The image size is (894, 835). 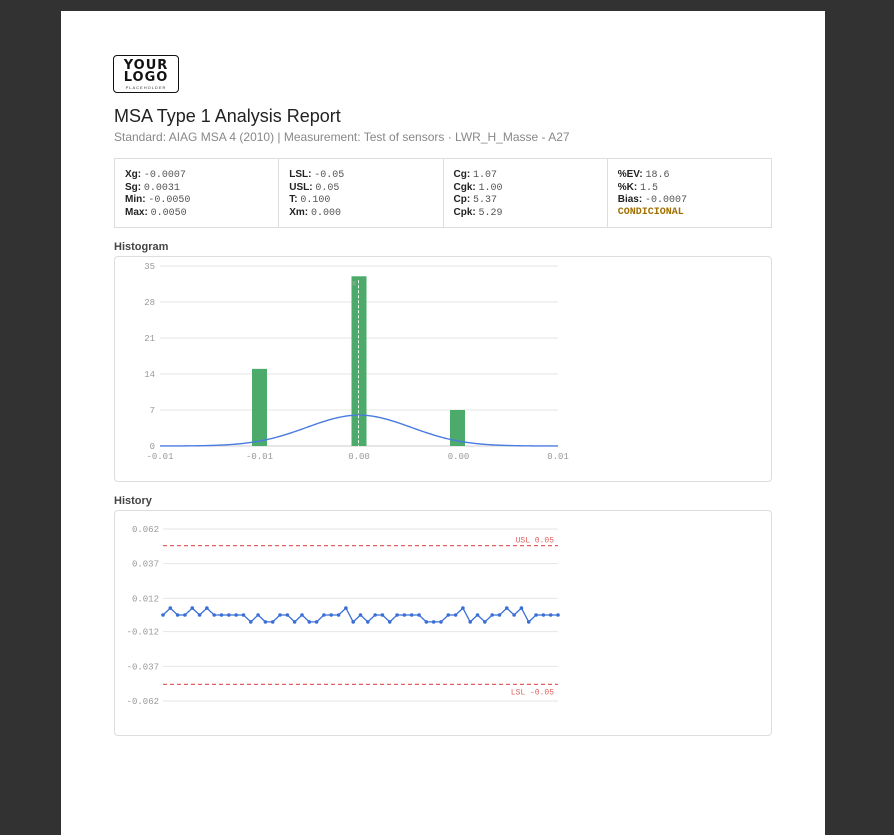 What do you see at coordinates (133, 174) in the screenshot?
I see `stat-label: Xg:` at bounding box center [133, 174].